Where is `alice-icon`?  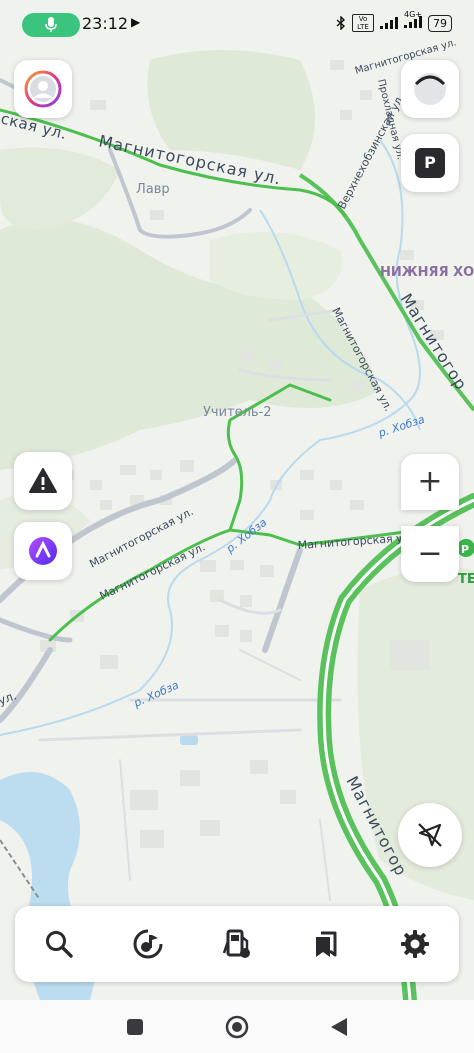
alice-icon is located at coordinates (43, 551).